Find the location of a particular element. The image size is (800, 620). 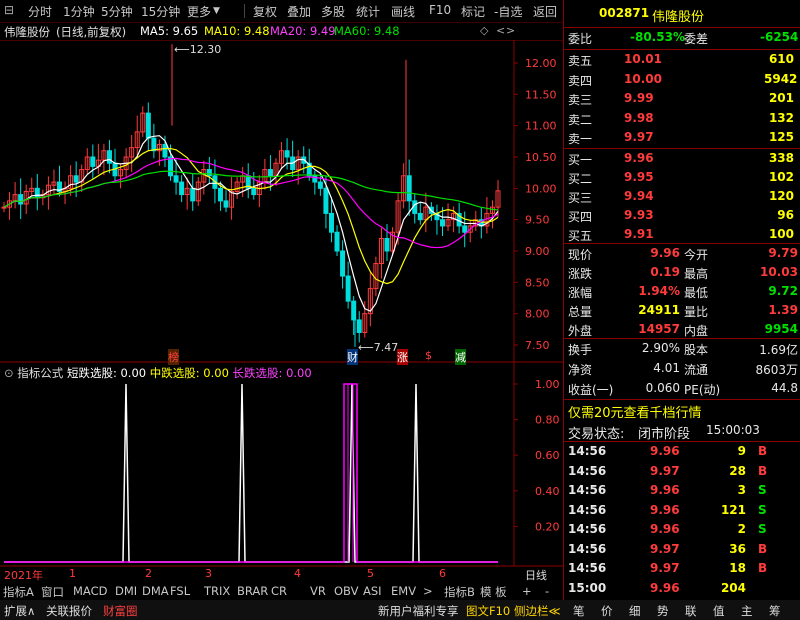

indicator-tab: - is located at coordinates (547, 591).